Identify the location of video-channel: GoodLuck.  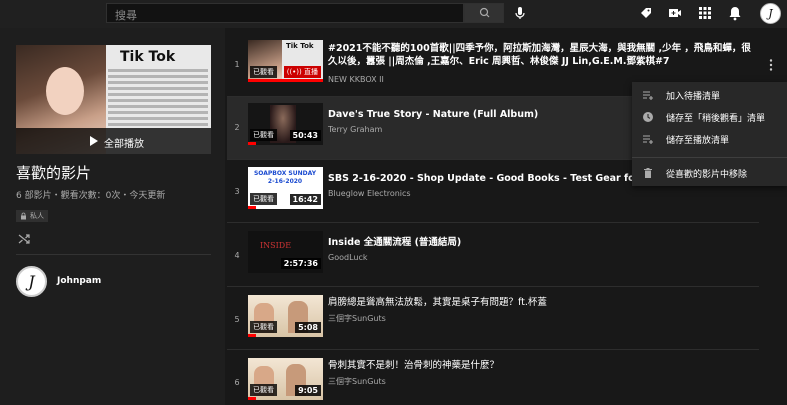
(347, 257).